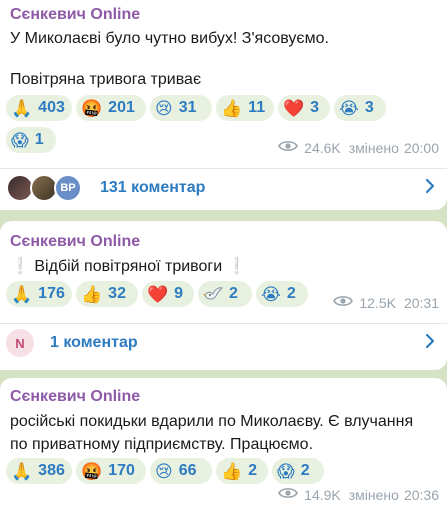  What do you see at coordinates (421, 302) in the screenshot?
I see `message-time: 20:31` at bounding box center [421, 302].